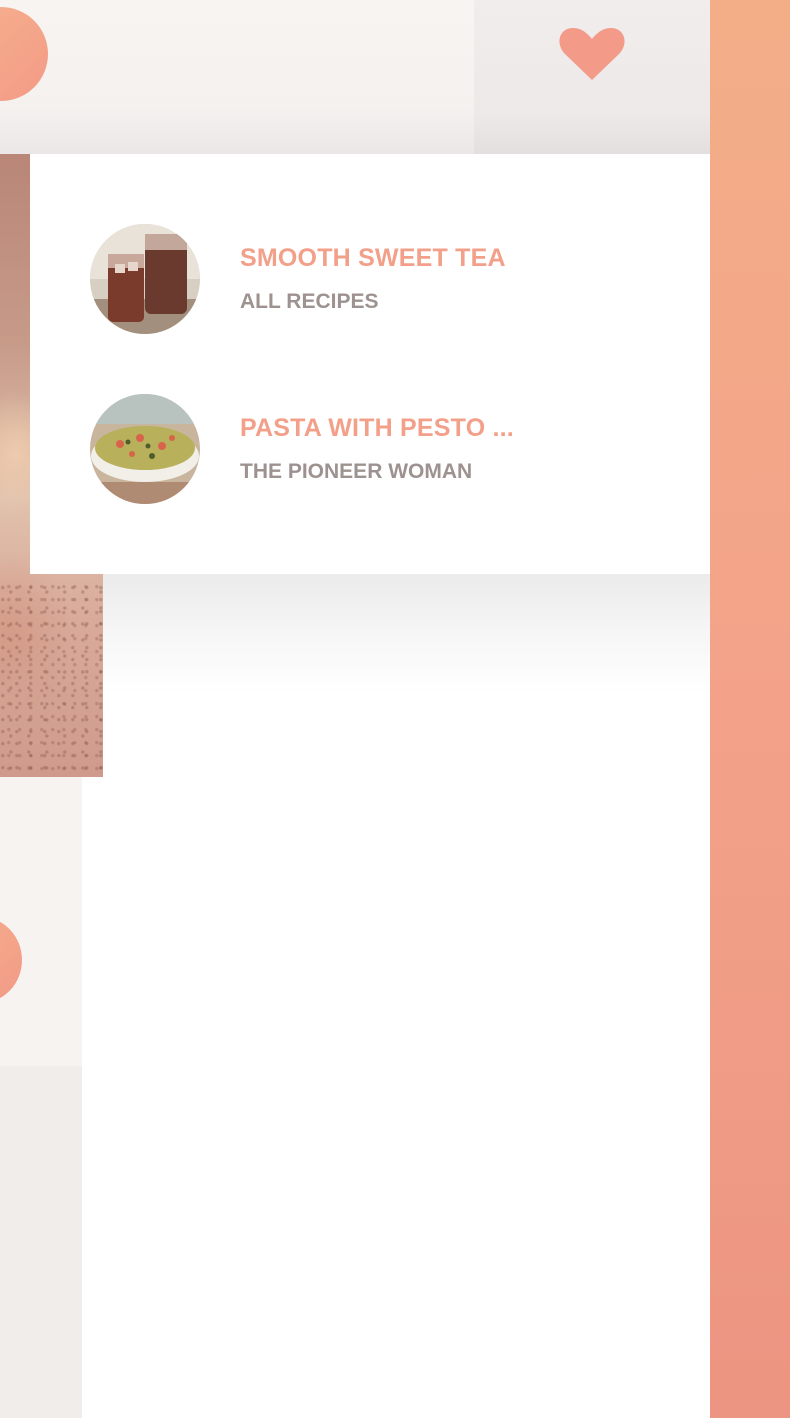 The height and width of the screenshot is (1418, 790). I want to click on side-rail, so click(750, 709).